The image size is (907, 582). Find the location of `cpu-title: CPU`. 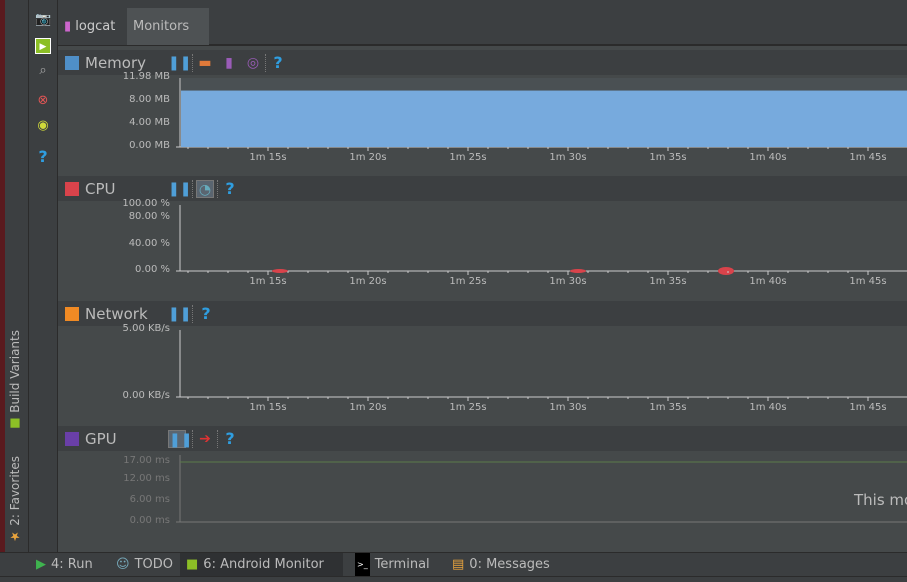

cpu-title: CPU is located at coordinates (100, 188).